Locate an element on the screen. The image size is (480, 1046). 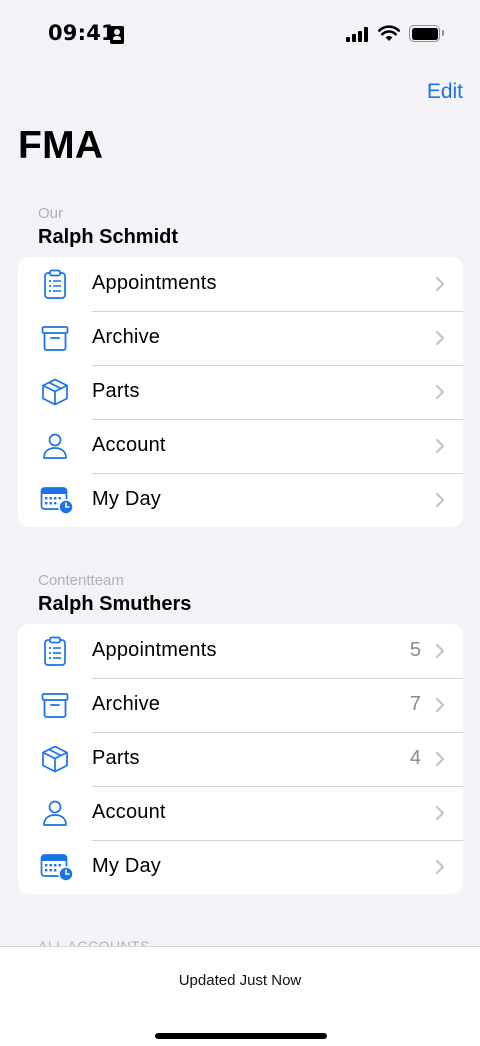
menu-row-parts: Parts 4 is located at coordinates (240, 759).